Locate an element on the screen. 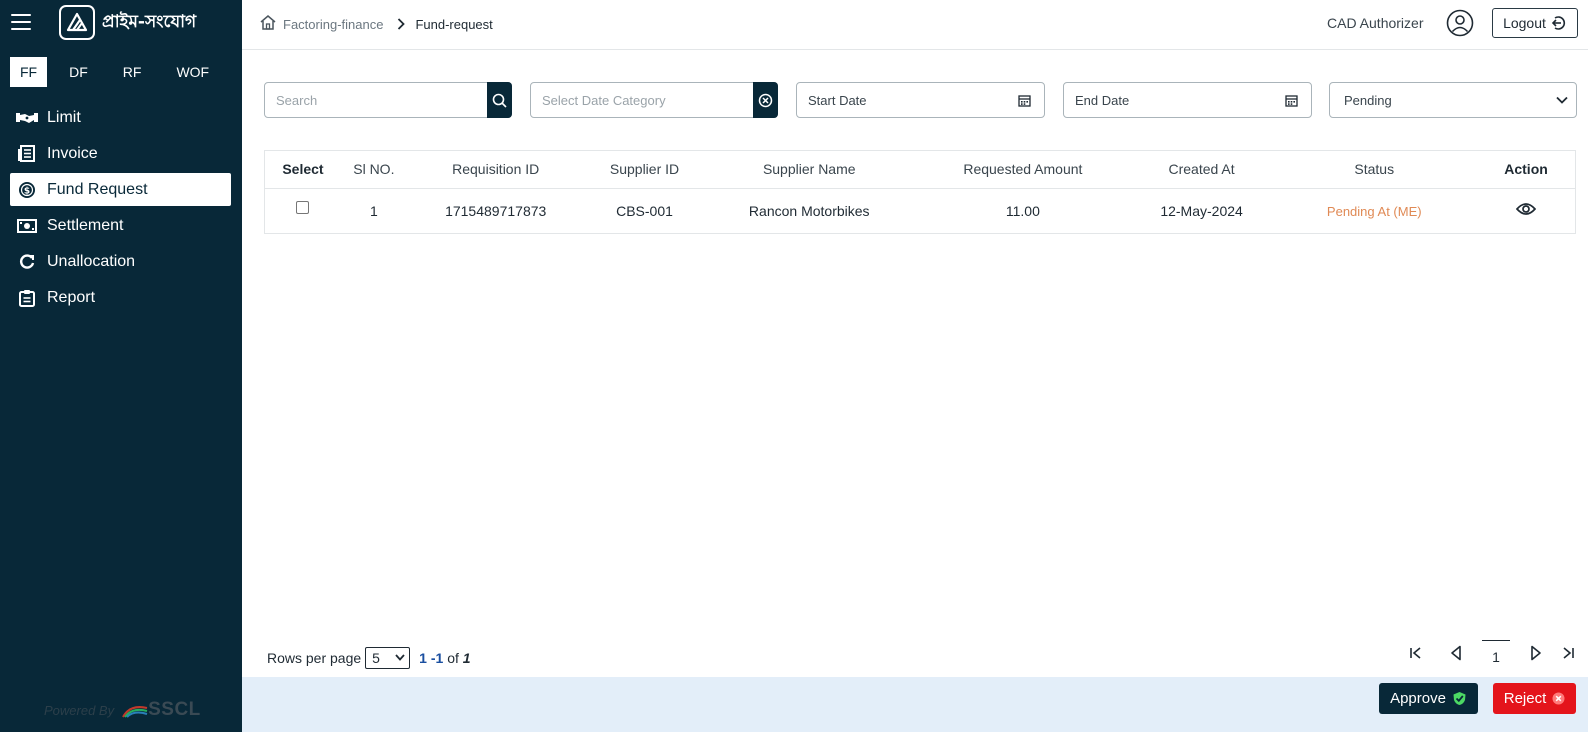  reject-label: Reject is located at coordinates (1525, 698).